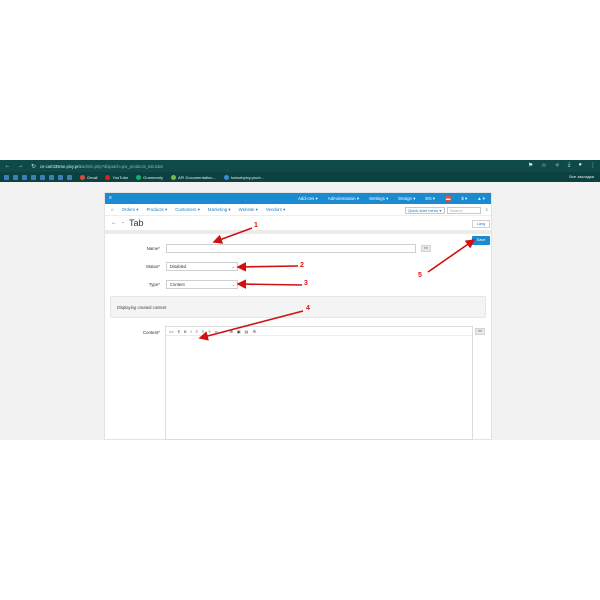 The image size is (600, 600). Describe the element at coordinates (226, 177) in the screenshot. I see `pixy-icon` at that location.